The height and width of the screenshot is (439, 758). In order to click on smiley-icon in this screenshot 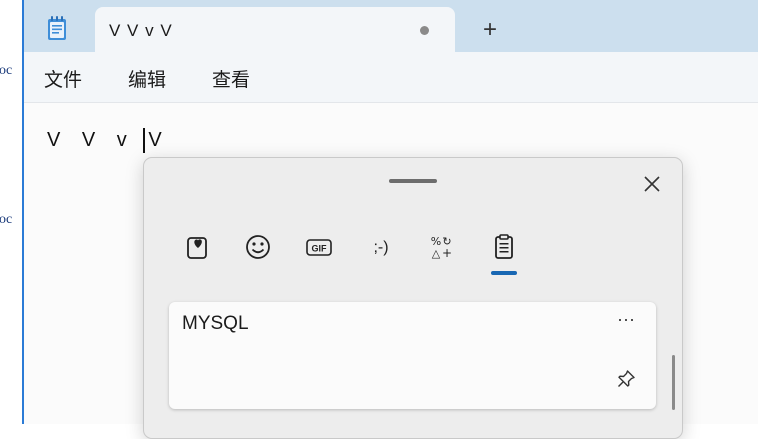, I will do `click(258, 247)`.